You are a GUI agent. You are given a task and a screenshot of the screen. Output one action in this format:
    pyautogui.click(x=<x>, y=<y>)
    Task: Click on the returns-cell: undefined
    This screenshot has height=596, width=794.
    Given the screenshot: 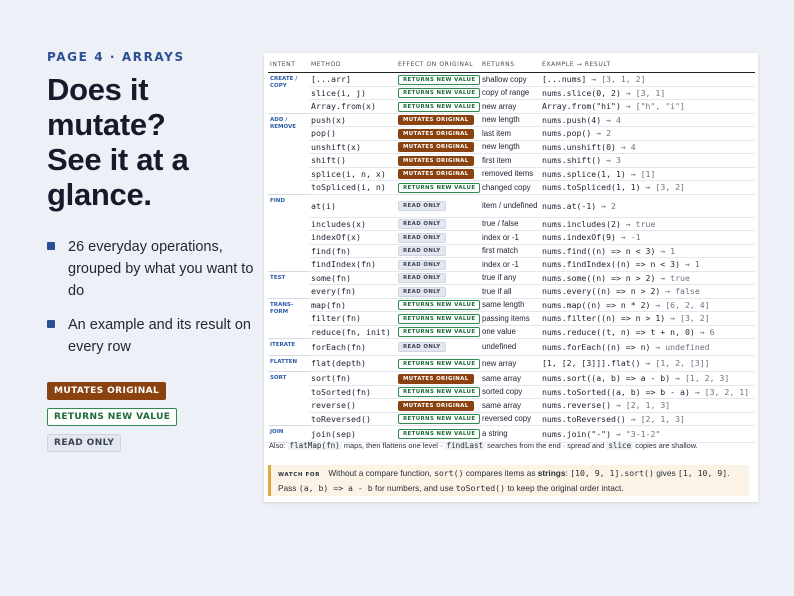 What is the action you would take?
    pyautogui.click(x=510, y=347)
    